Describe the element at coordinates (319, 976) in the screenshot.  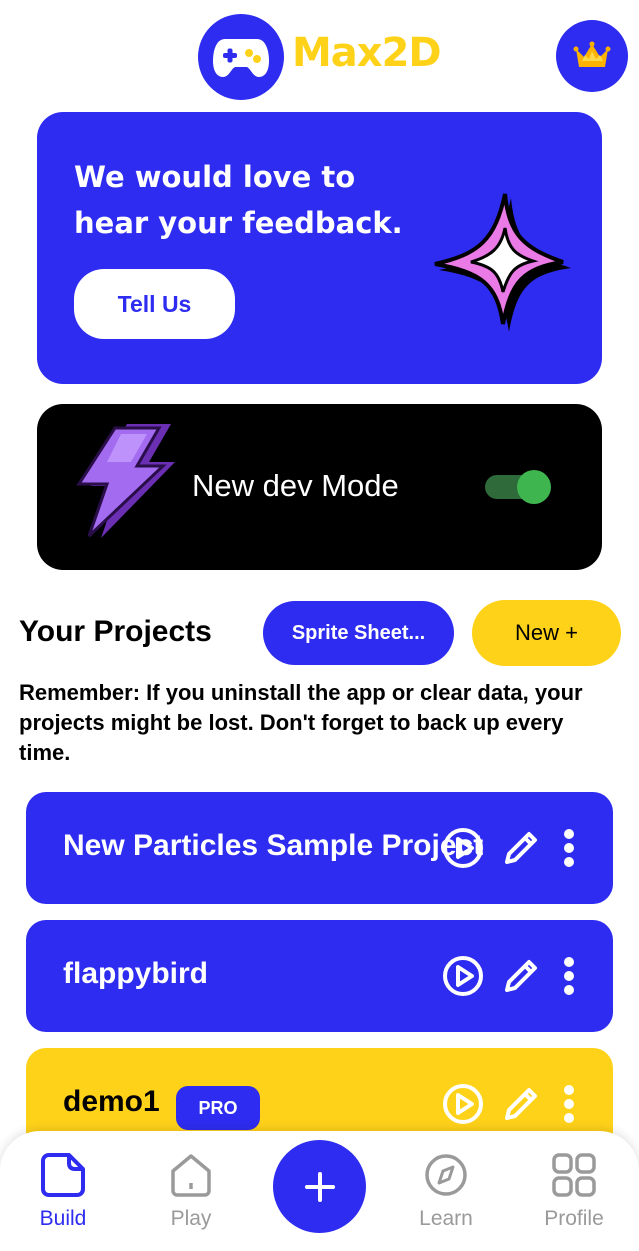
I see `project-card: flappybird` at that location.